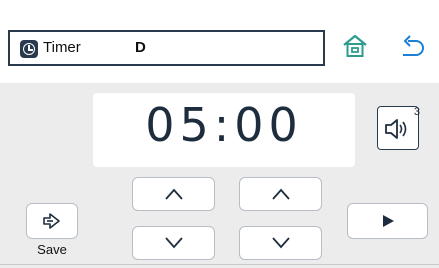  I want to click on volume-level: 3, so click(416, 112).